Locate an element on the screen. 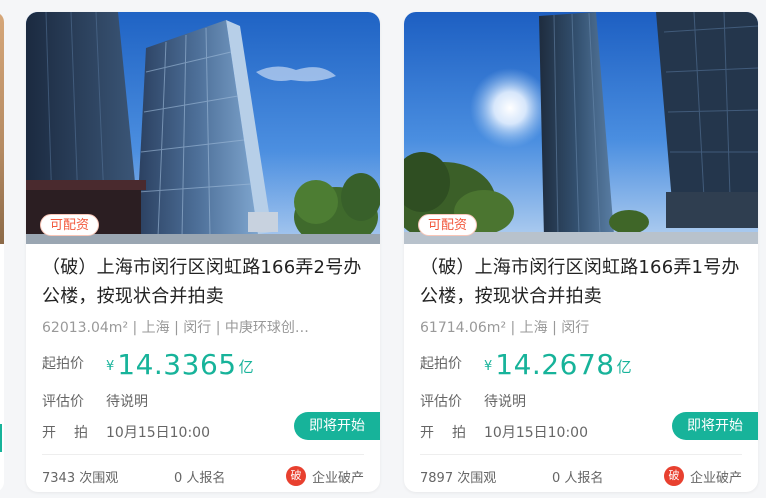  starting-price-value: 14.3365 is located at coordinates (177, 364).